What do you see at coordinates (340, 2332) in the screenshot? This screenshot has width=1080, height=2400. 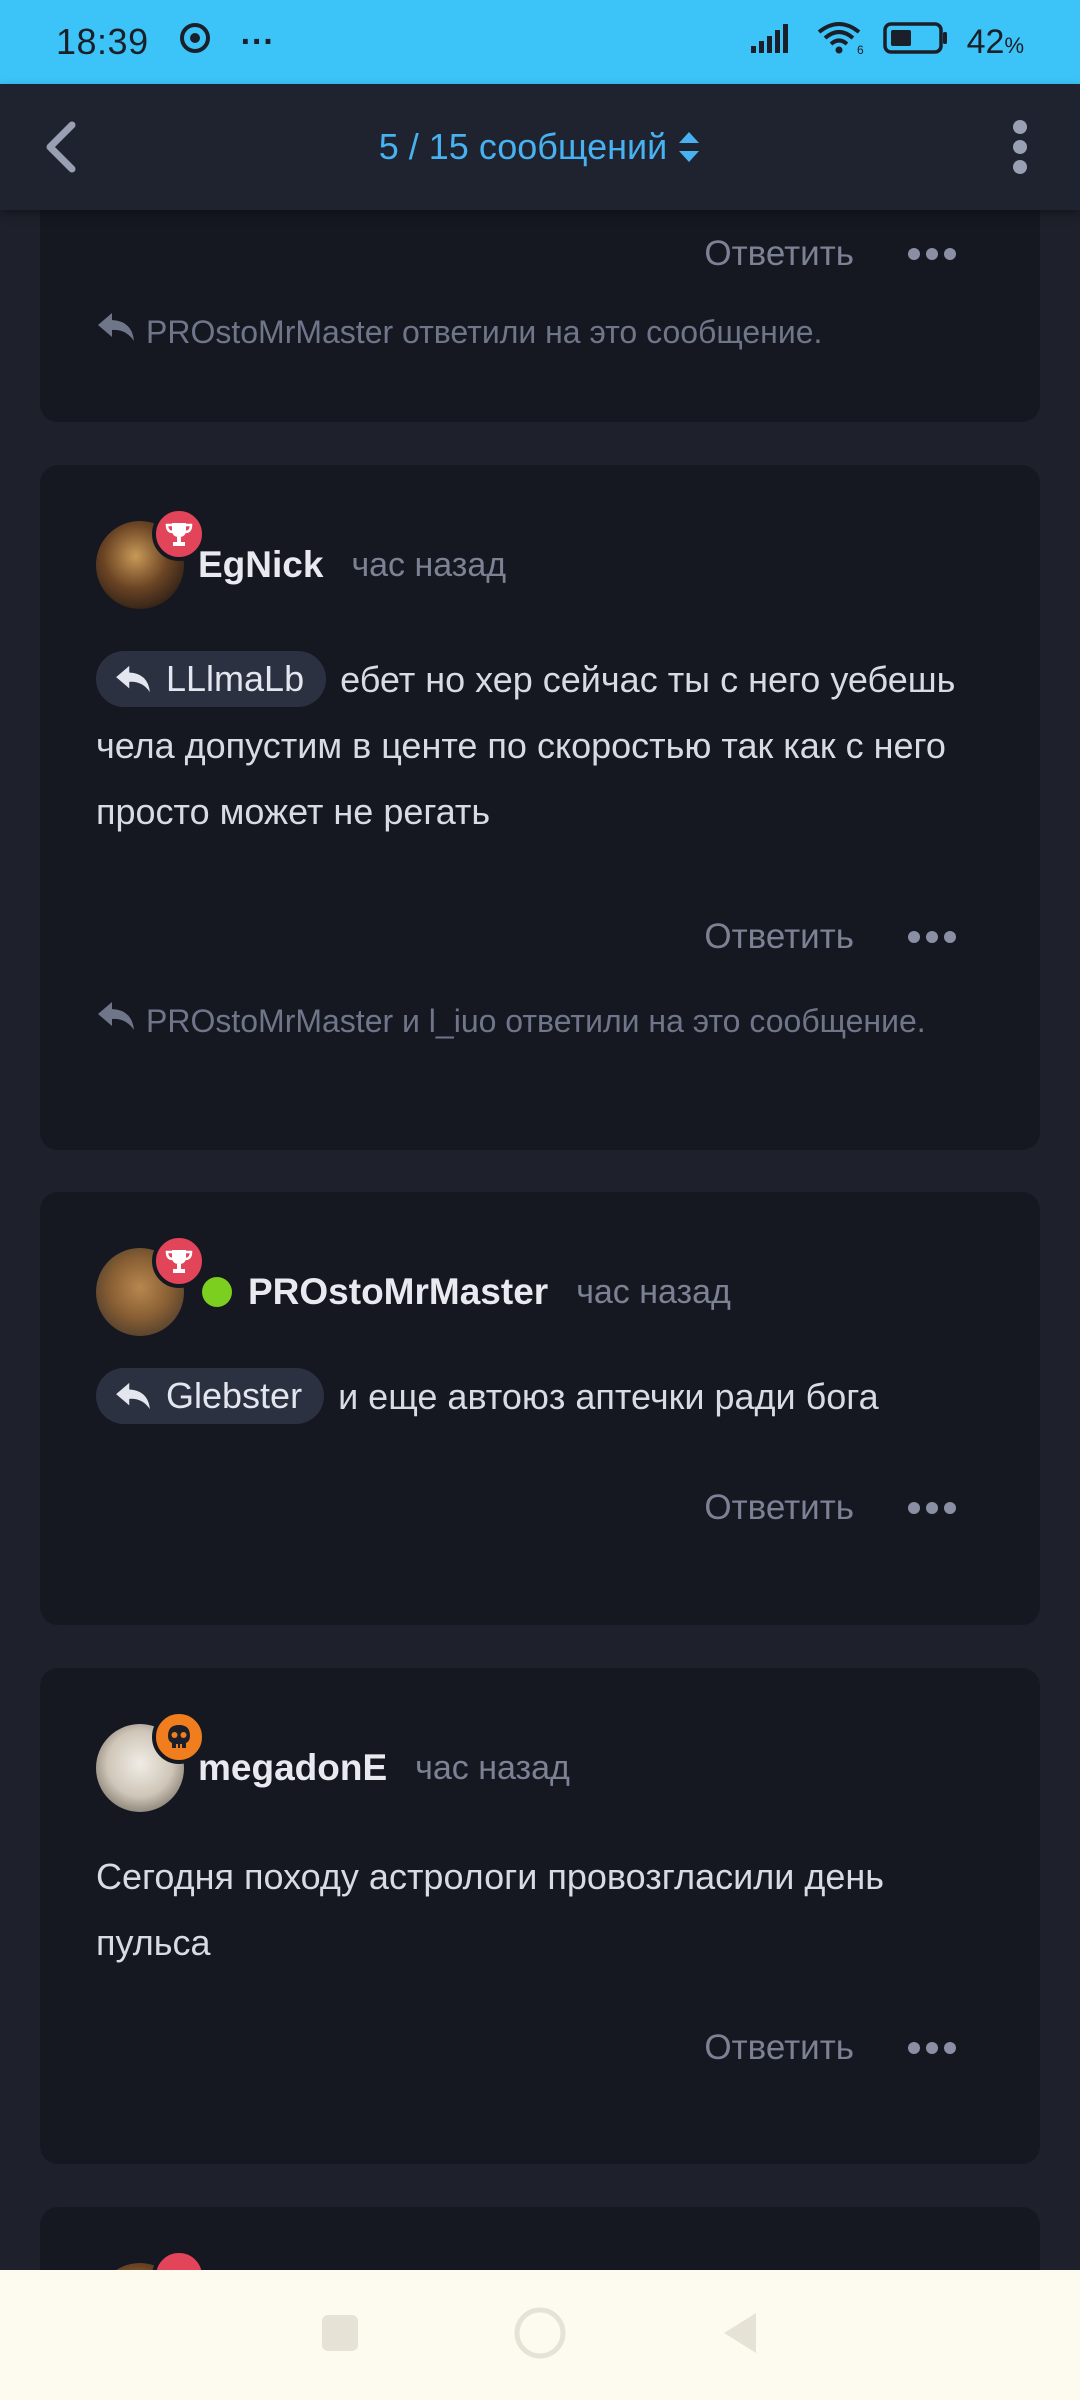 I see `square-icon` at bounding box center [340, 2332].